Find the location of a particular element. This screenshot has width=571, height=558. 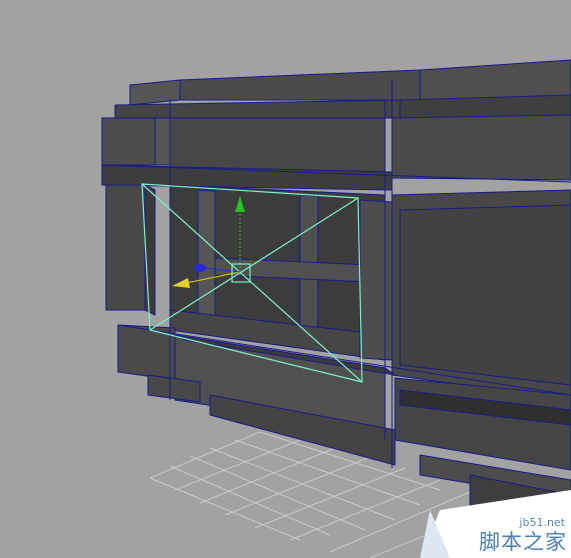

mesh-face-left-pillar is located at coordinates (125, 247).